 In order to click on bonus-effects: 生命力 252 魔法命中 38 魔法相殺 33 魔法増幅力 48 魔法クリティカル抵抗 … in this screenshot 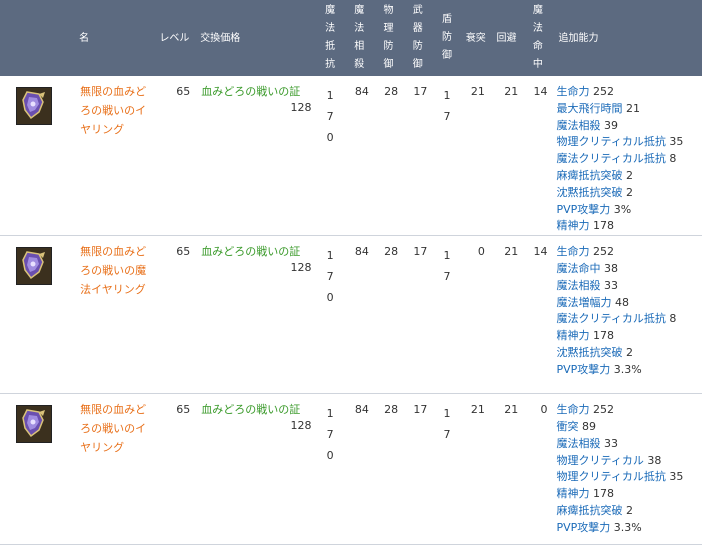, I will do `click(627, 315)`.